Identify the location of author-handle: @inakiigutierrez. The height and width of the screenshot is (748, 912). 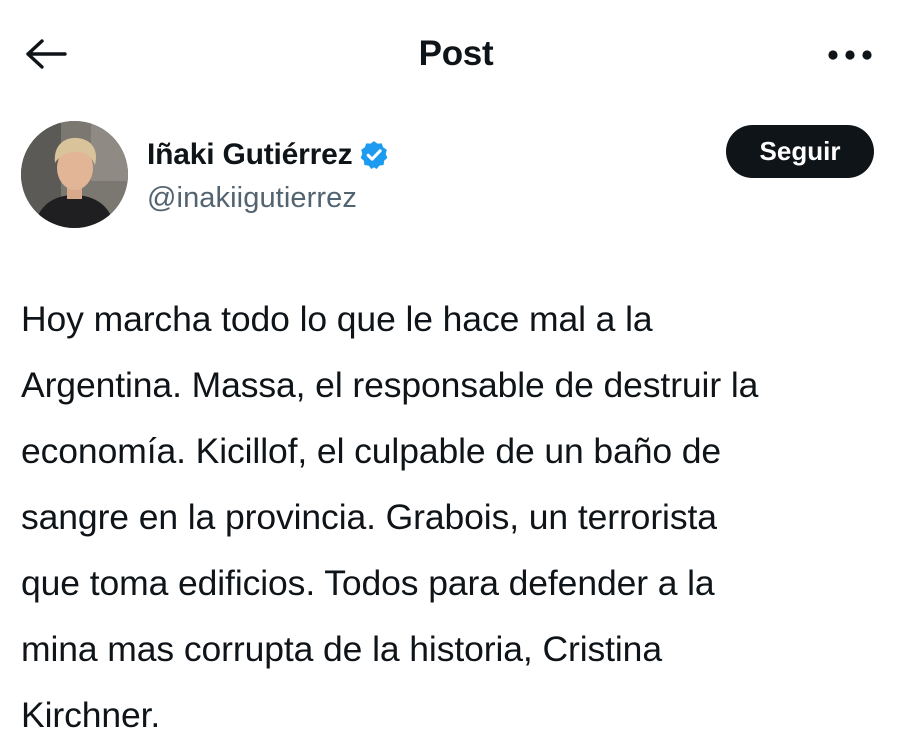
(252, 198).